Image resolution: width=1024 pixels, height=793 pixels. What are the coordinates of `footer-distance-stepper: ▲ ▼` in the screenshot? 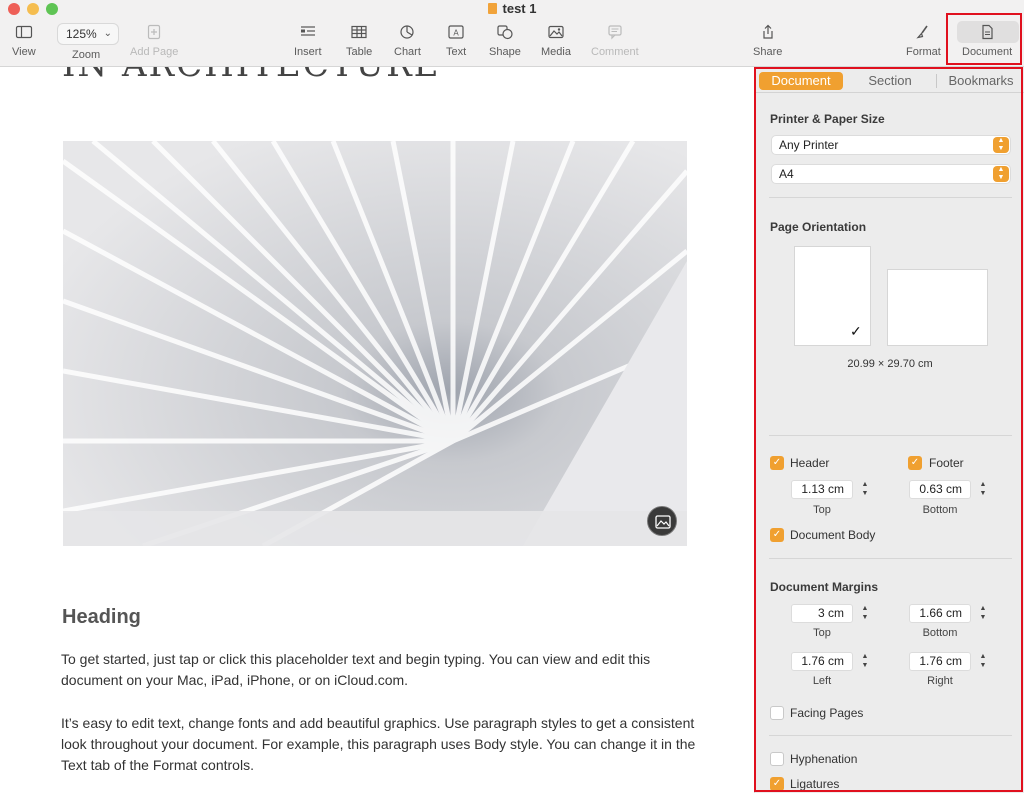 It's located at (983, 489).